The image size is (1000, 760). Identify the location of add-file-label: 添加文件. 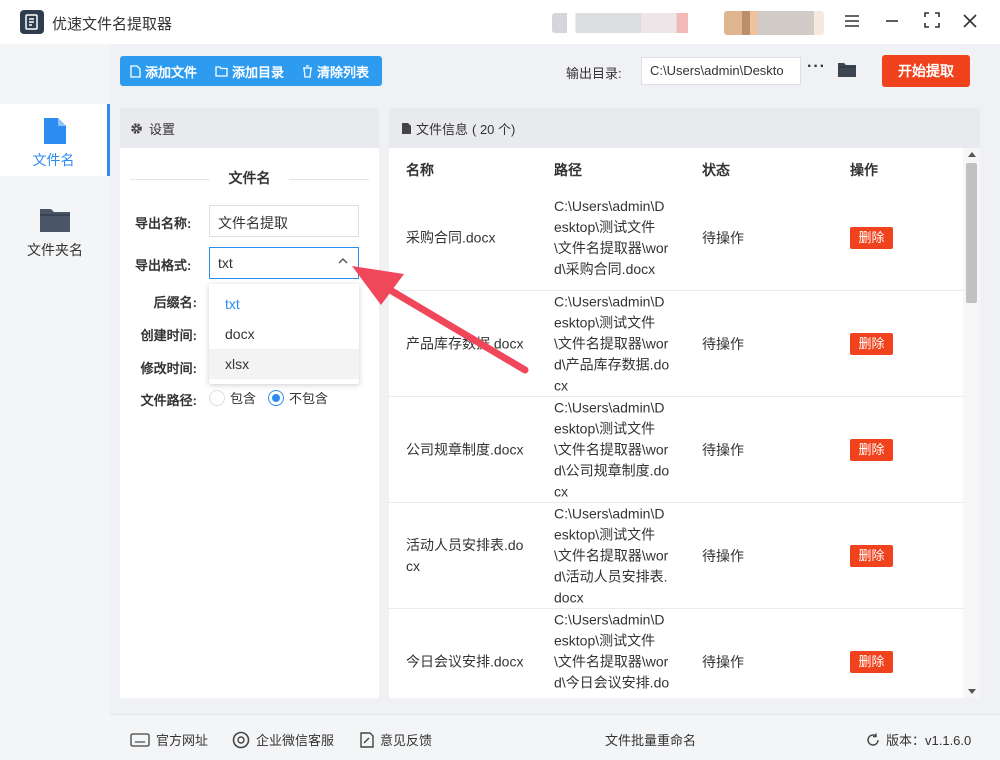
(171, 72).